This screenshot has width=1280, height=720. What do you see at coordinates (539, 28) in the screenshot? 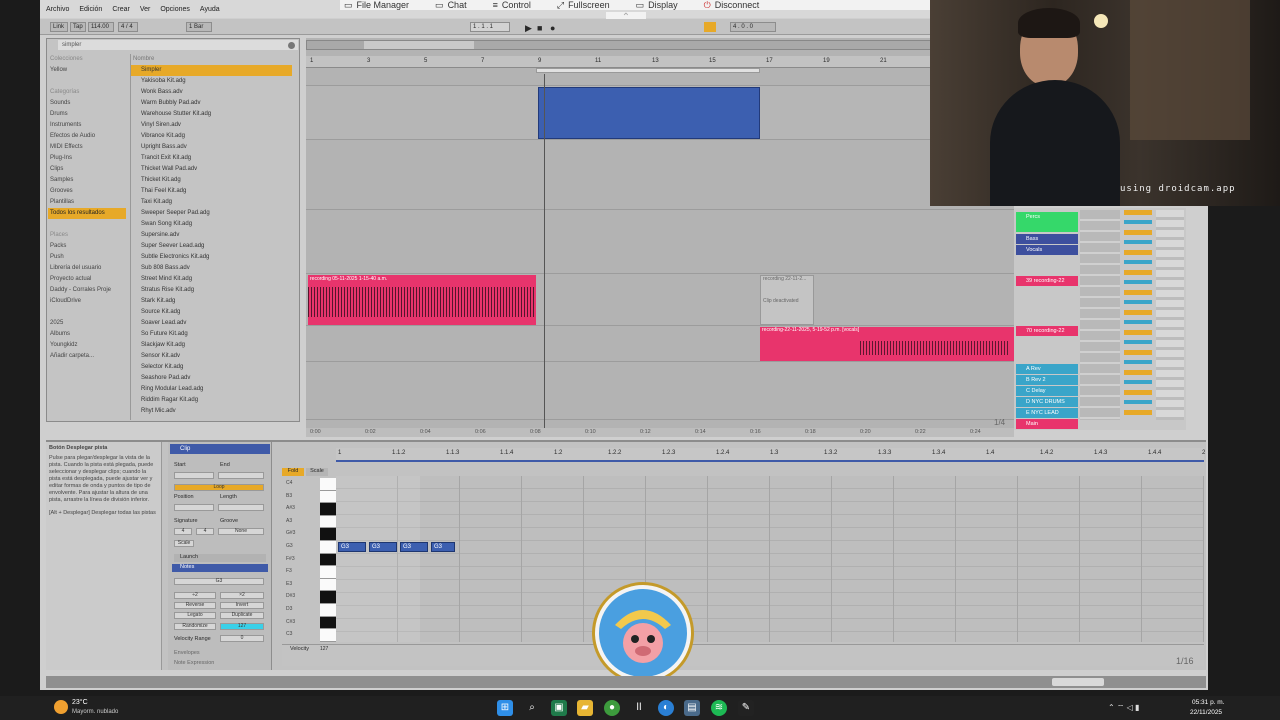
I see `stop-button: ■` at bounding box center [539, 28].